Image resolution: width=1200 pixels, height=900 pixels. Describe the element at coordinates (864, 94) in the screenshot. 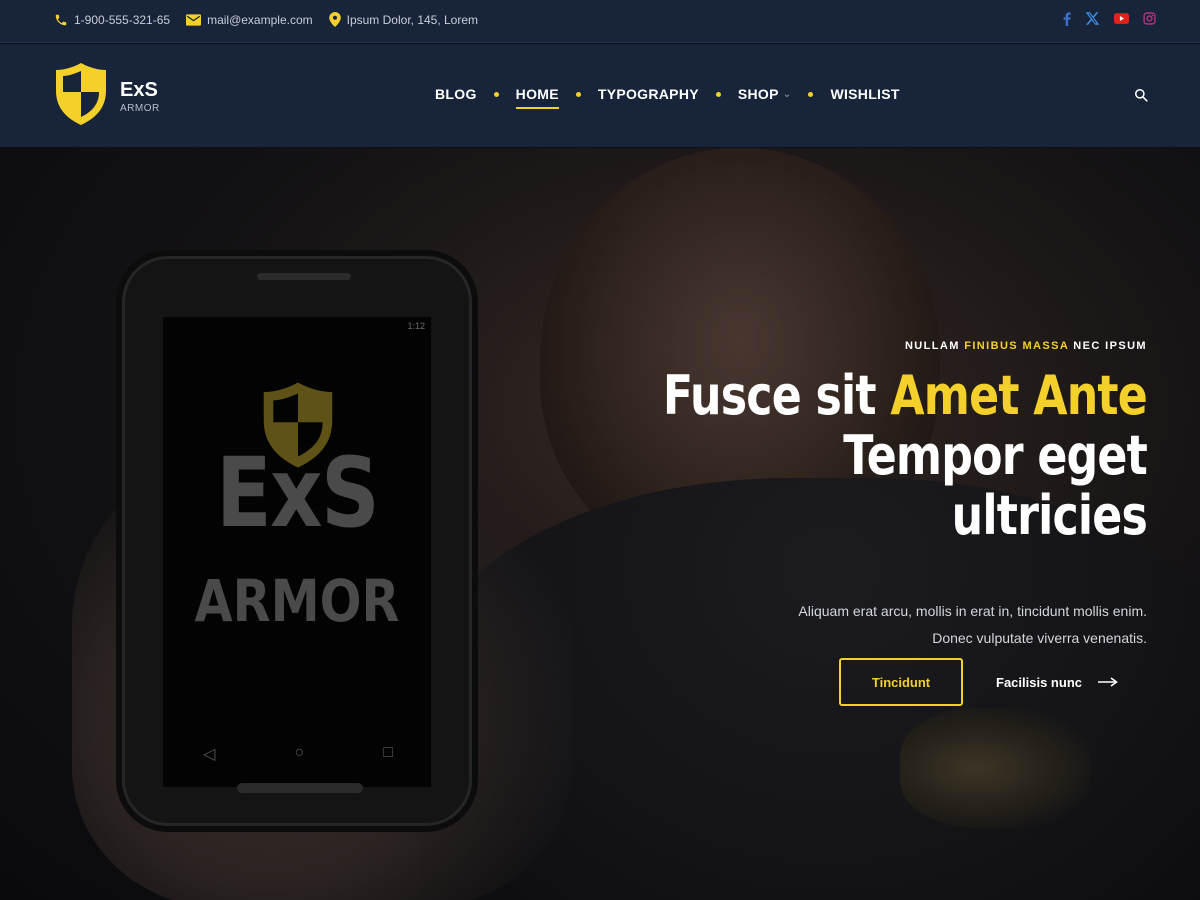

I see `nav-item-wishlist: WISHLIST` at that location.